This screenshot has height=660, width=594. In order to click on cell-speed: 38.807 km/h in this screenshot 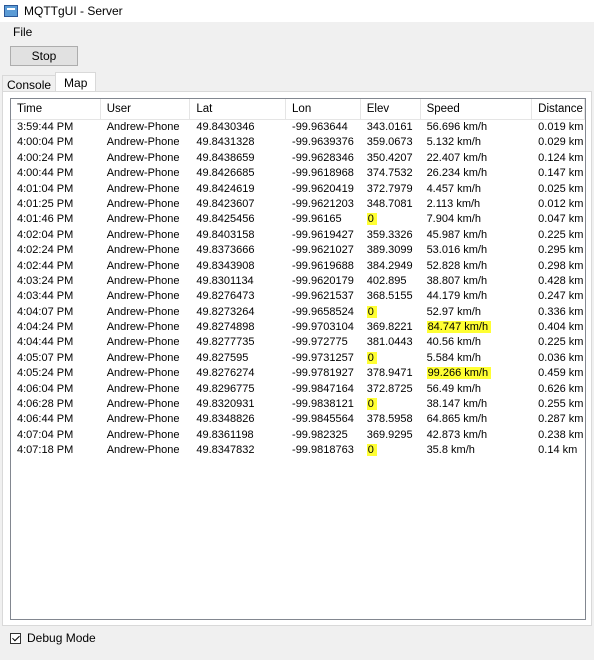, I will do `click(457, 280)`.